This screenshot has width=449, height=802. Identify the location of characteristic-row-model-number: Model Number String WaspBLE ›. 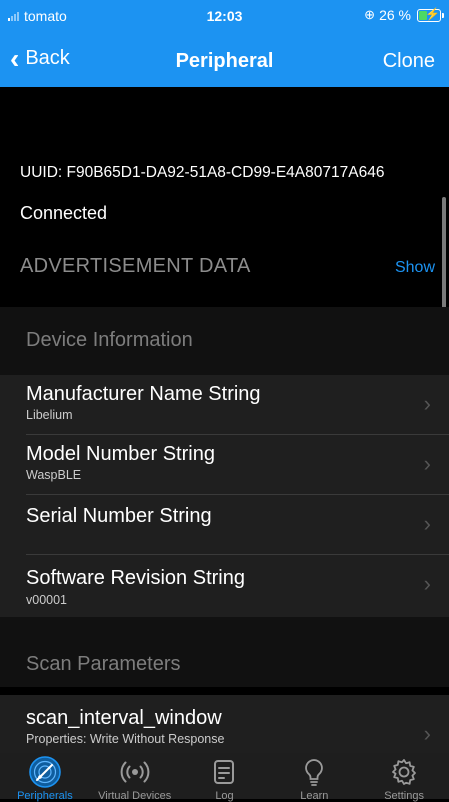
(224, 465).